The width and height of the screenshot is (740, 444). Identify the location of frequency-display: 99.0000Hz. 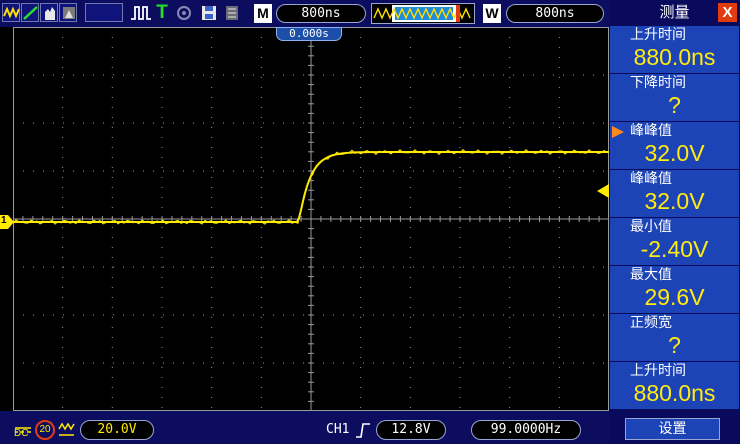
(526, 430).